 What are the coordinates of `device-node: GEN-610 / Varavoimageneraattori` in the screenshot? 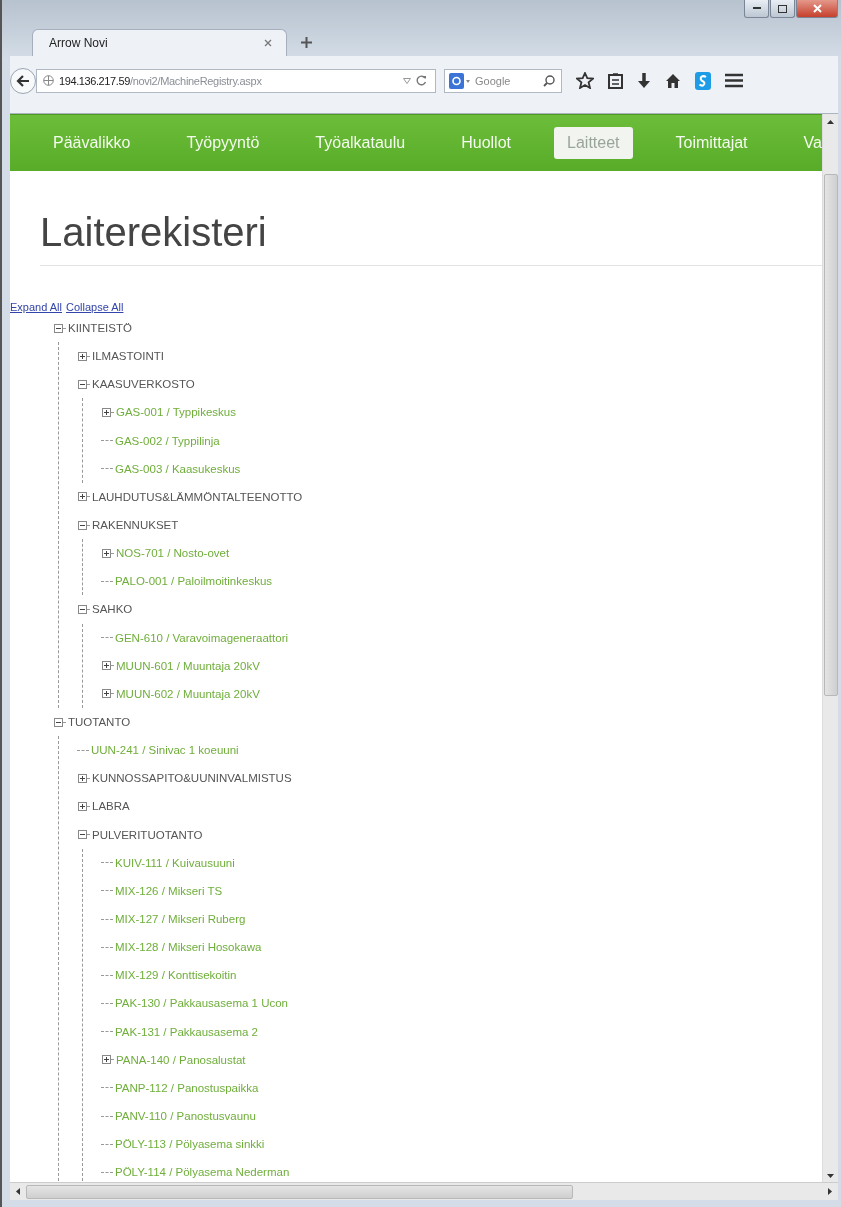 It's located at (200, 637).